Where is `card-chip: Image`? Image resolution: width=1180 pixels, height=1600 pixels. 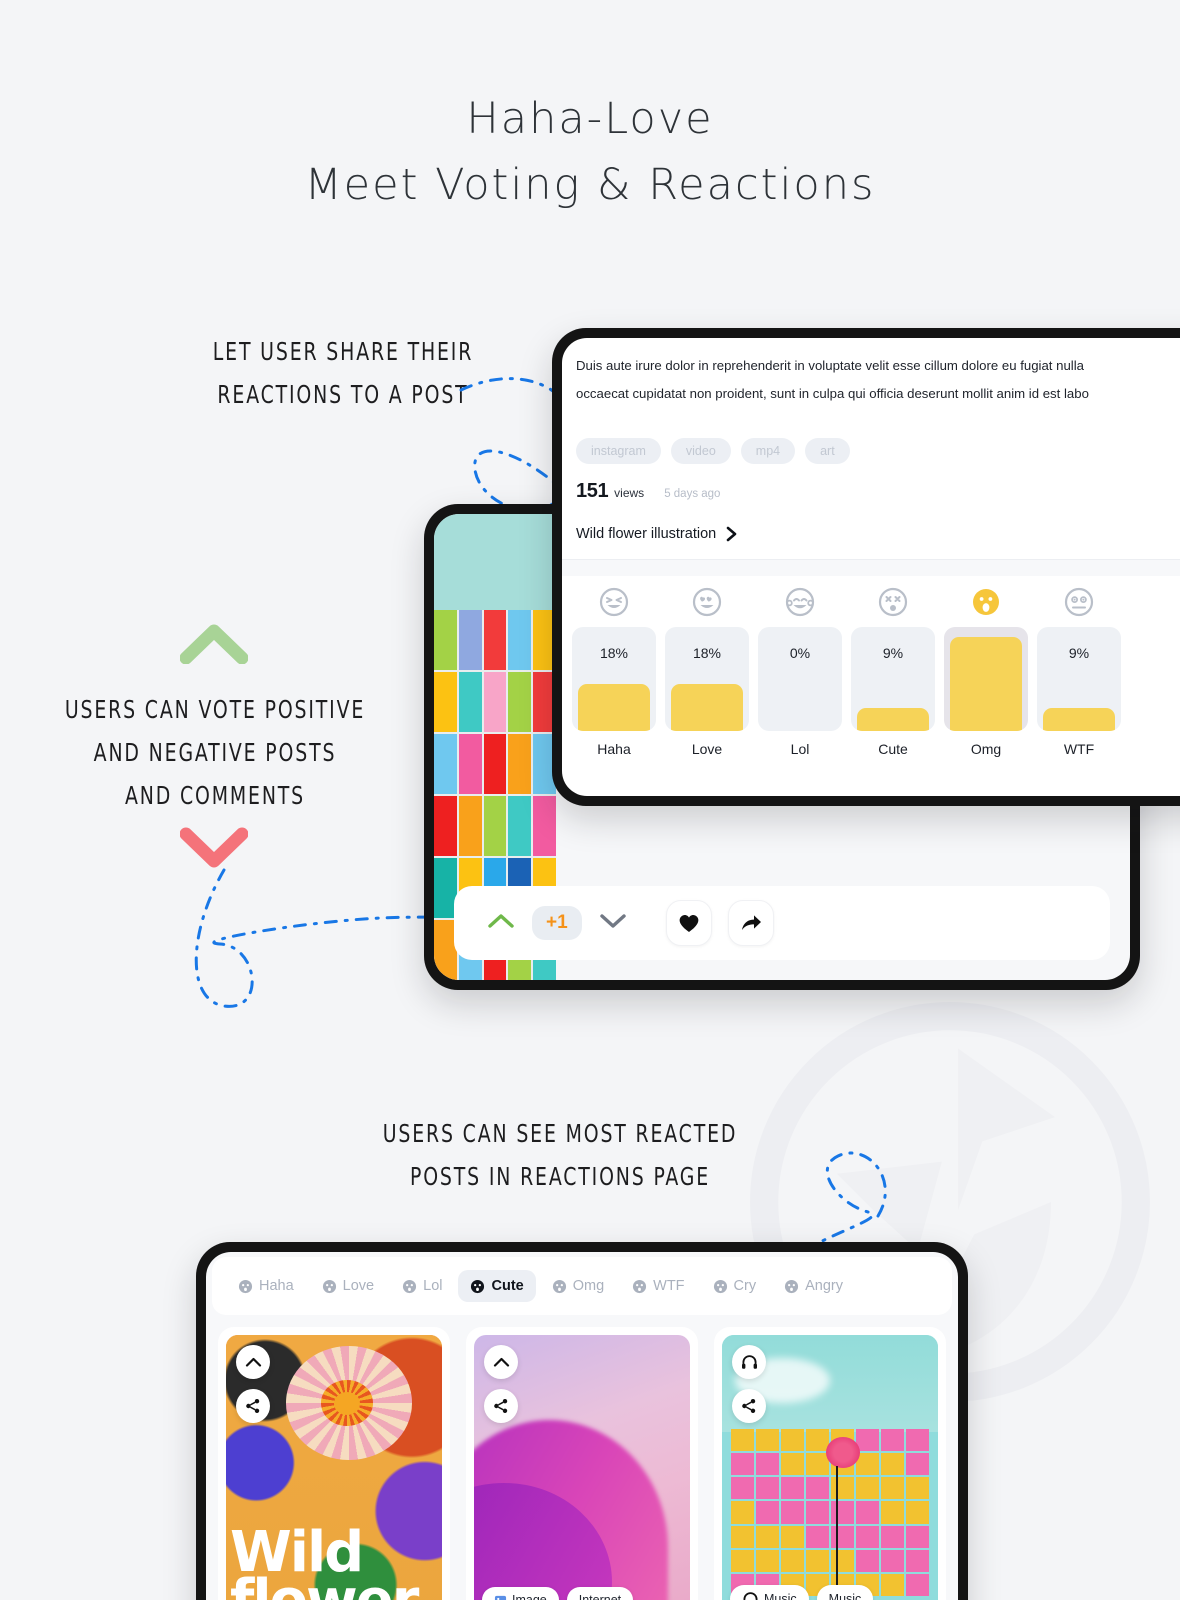
card-chip: Image is located at coordinates (520, 1593).